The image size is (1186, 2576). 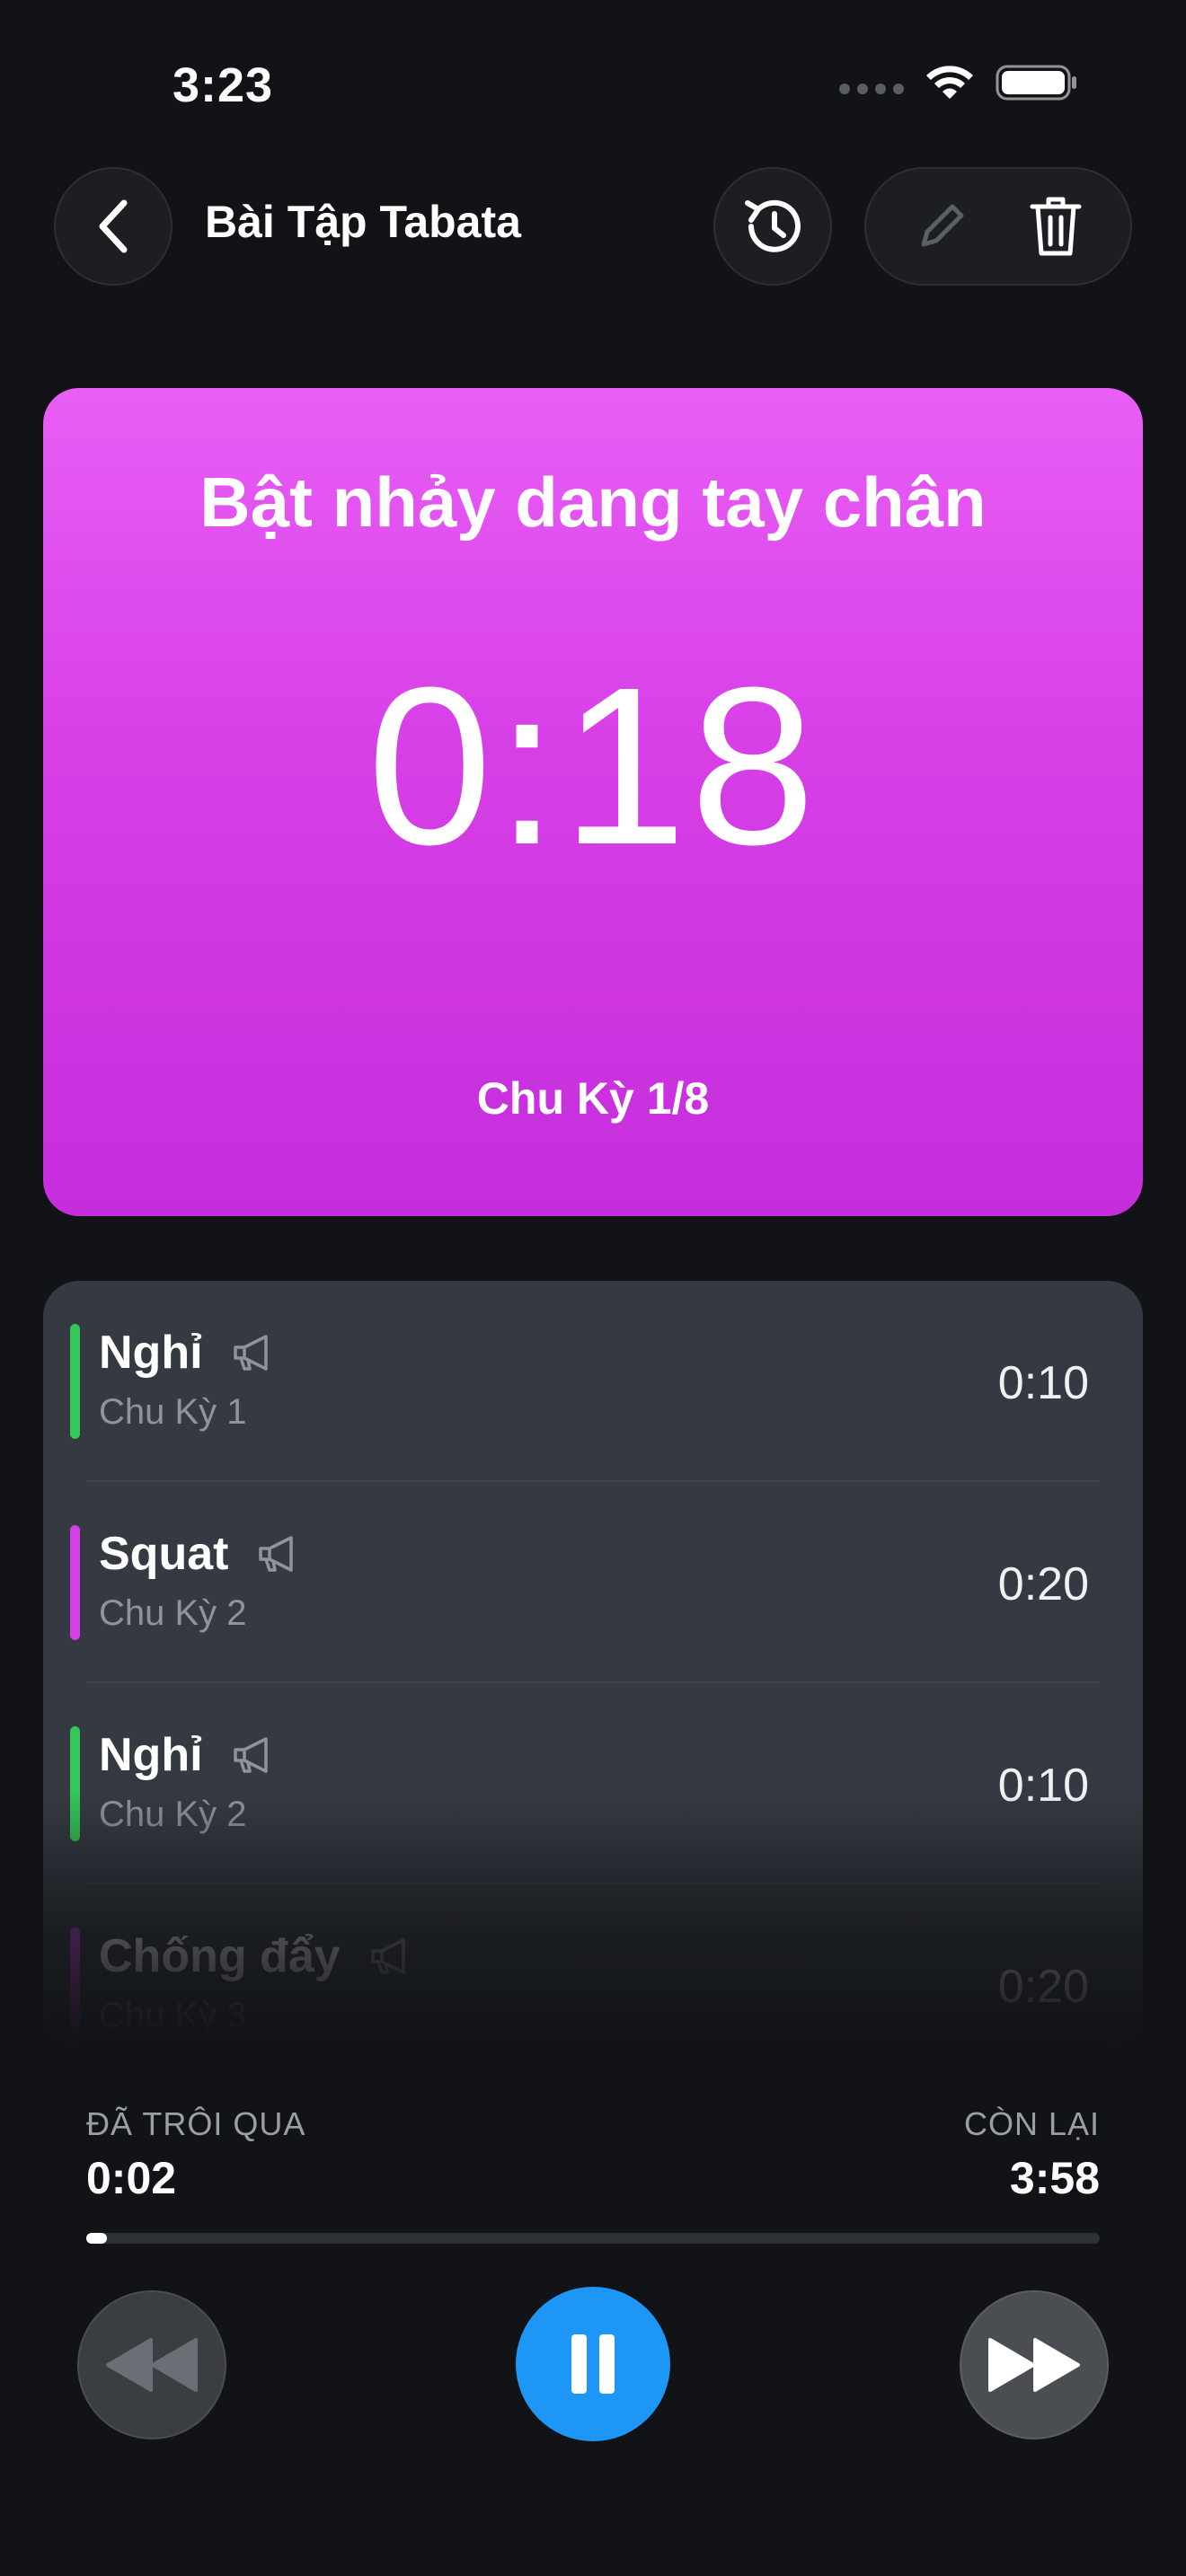 I want to click on edit-delete-group, so click(x=998, y=226).